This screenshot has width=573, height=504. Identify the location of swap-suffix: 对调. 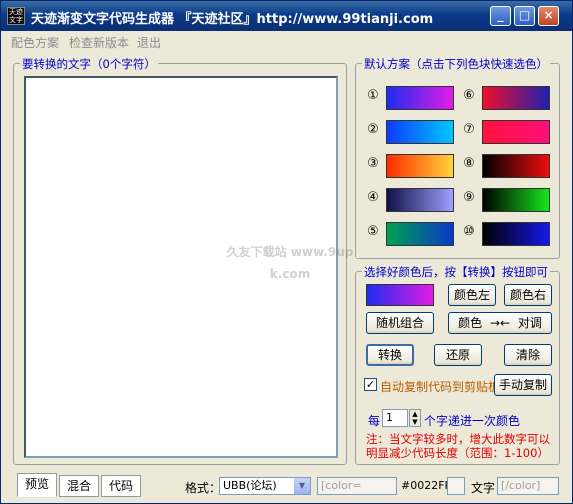
(529, 323).